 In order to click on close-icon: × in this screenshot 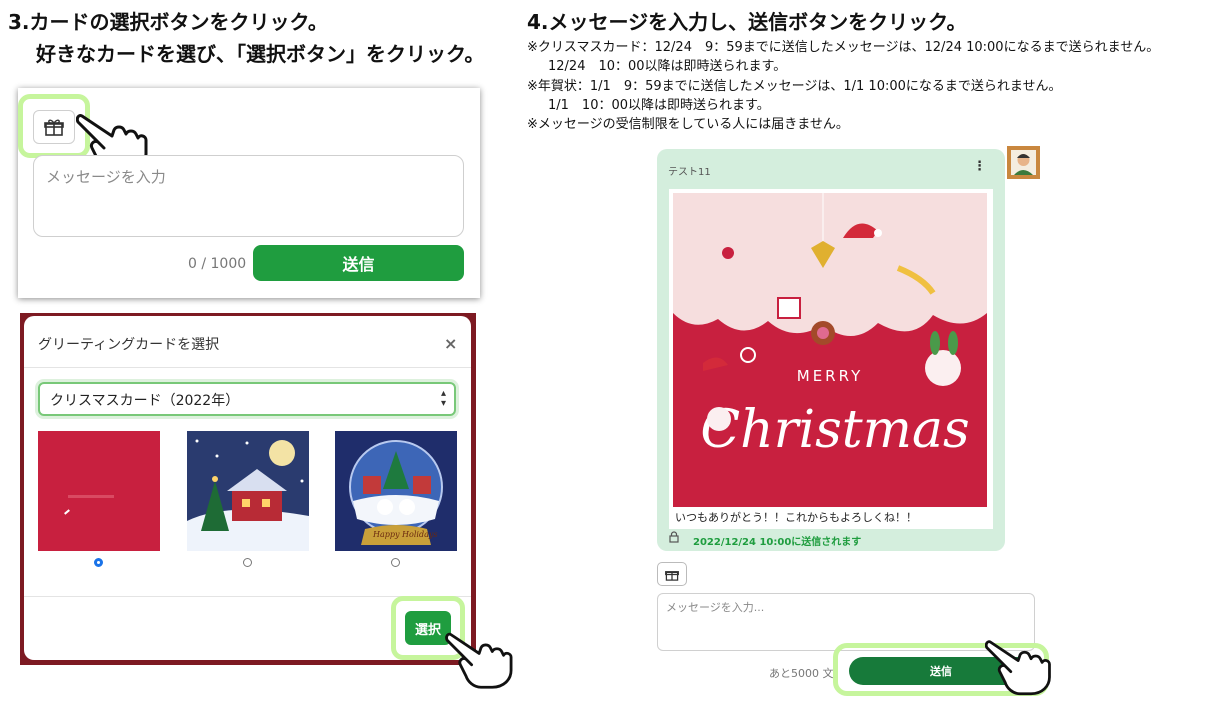, I will do `click(450, 343)`.